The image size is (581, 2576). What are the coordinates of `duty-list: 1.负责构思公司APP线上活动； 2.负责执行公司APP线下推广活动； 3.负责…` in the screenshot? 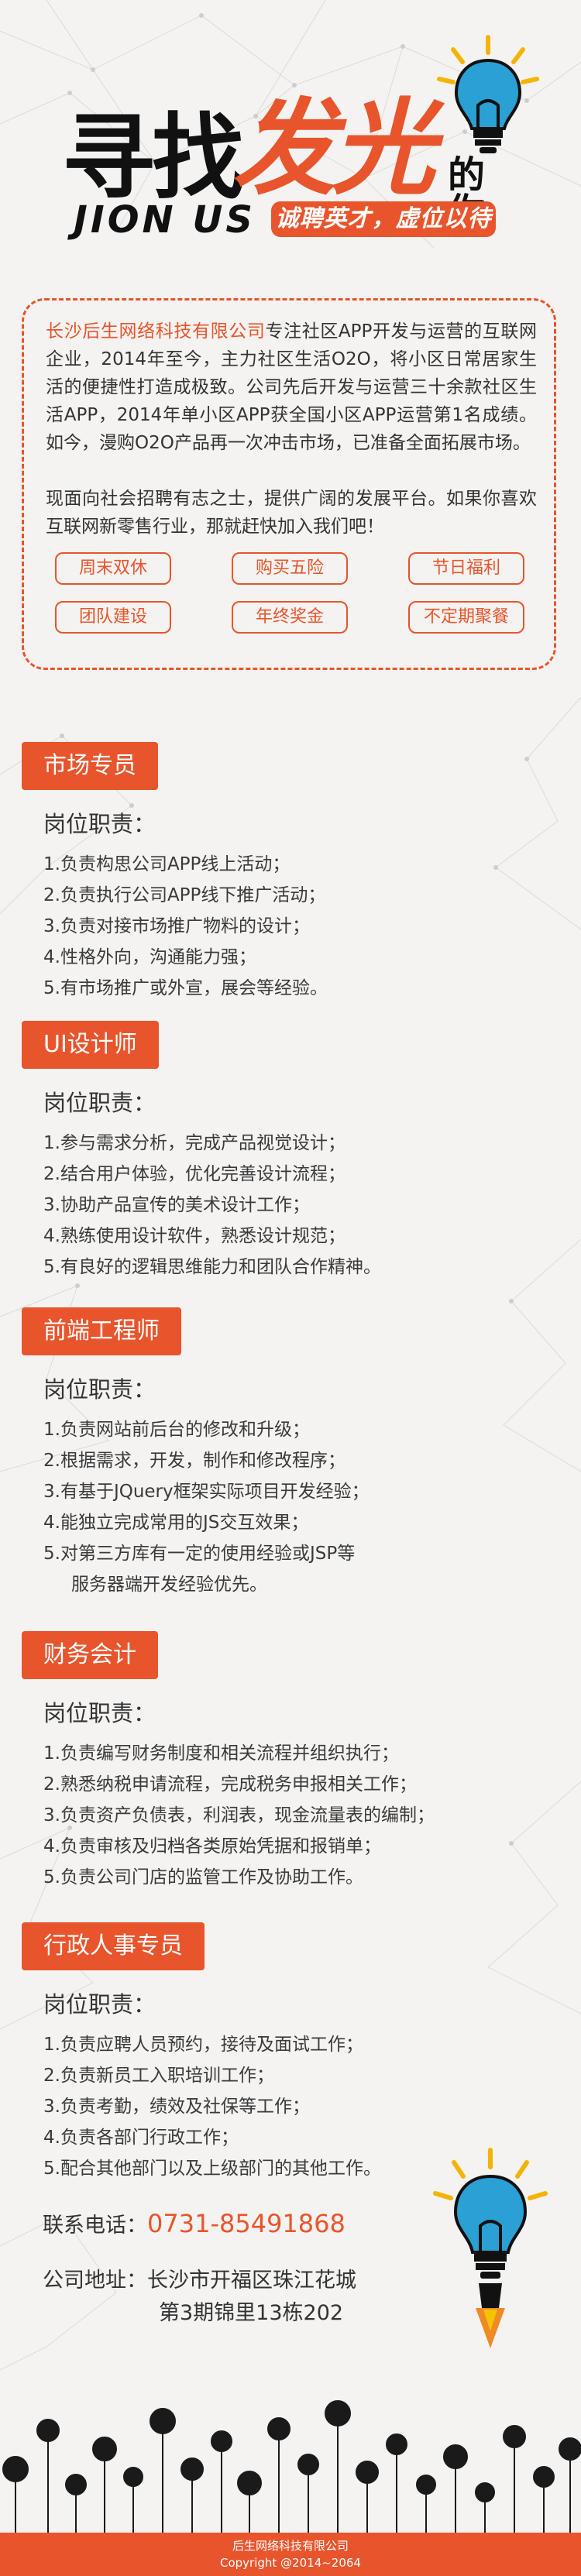 It's located at (295, 926).